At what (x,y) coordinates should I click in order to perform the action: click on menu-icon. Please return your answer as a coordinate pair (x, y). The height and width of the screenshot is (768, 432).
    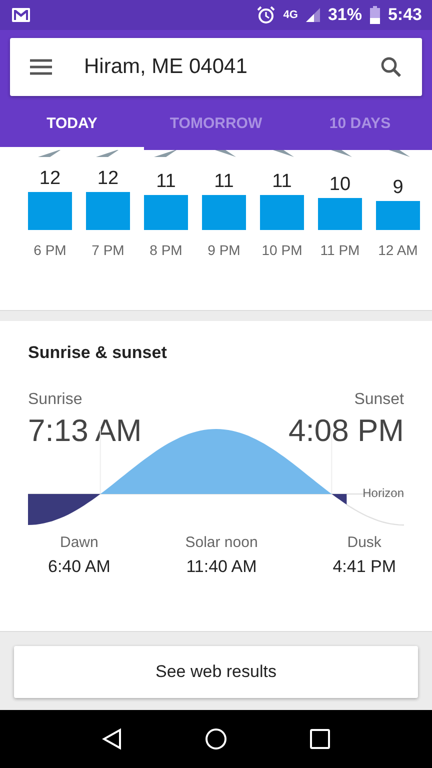
    Looking at the image, I should click on (41, 67).